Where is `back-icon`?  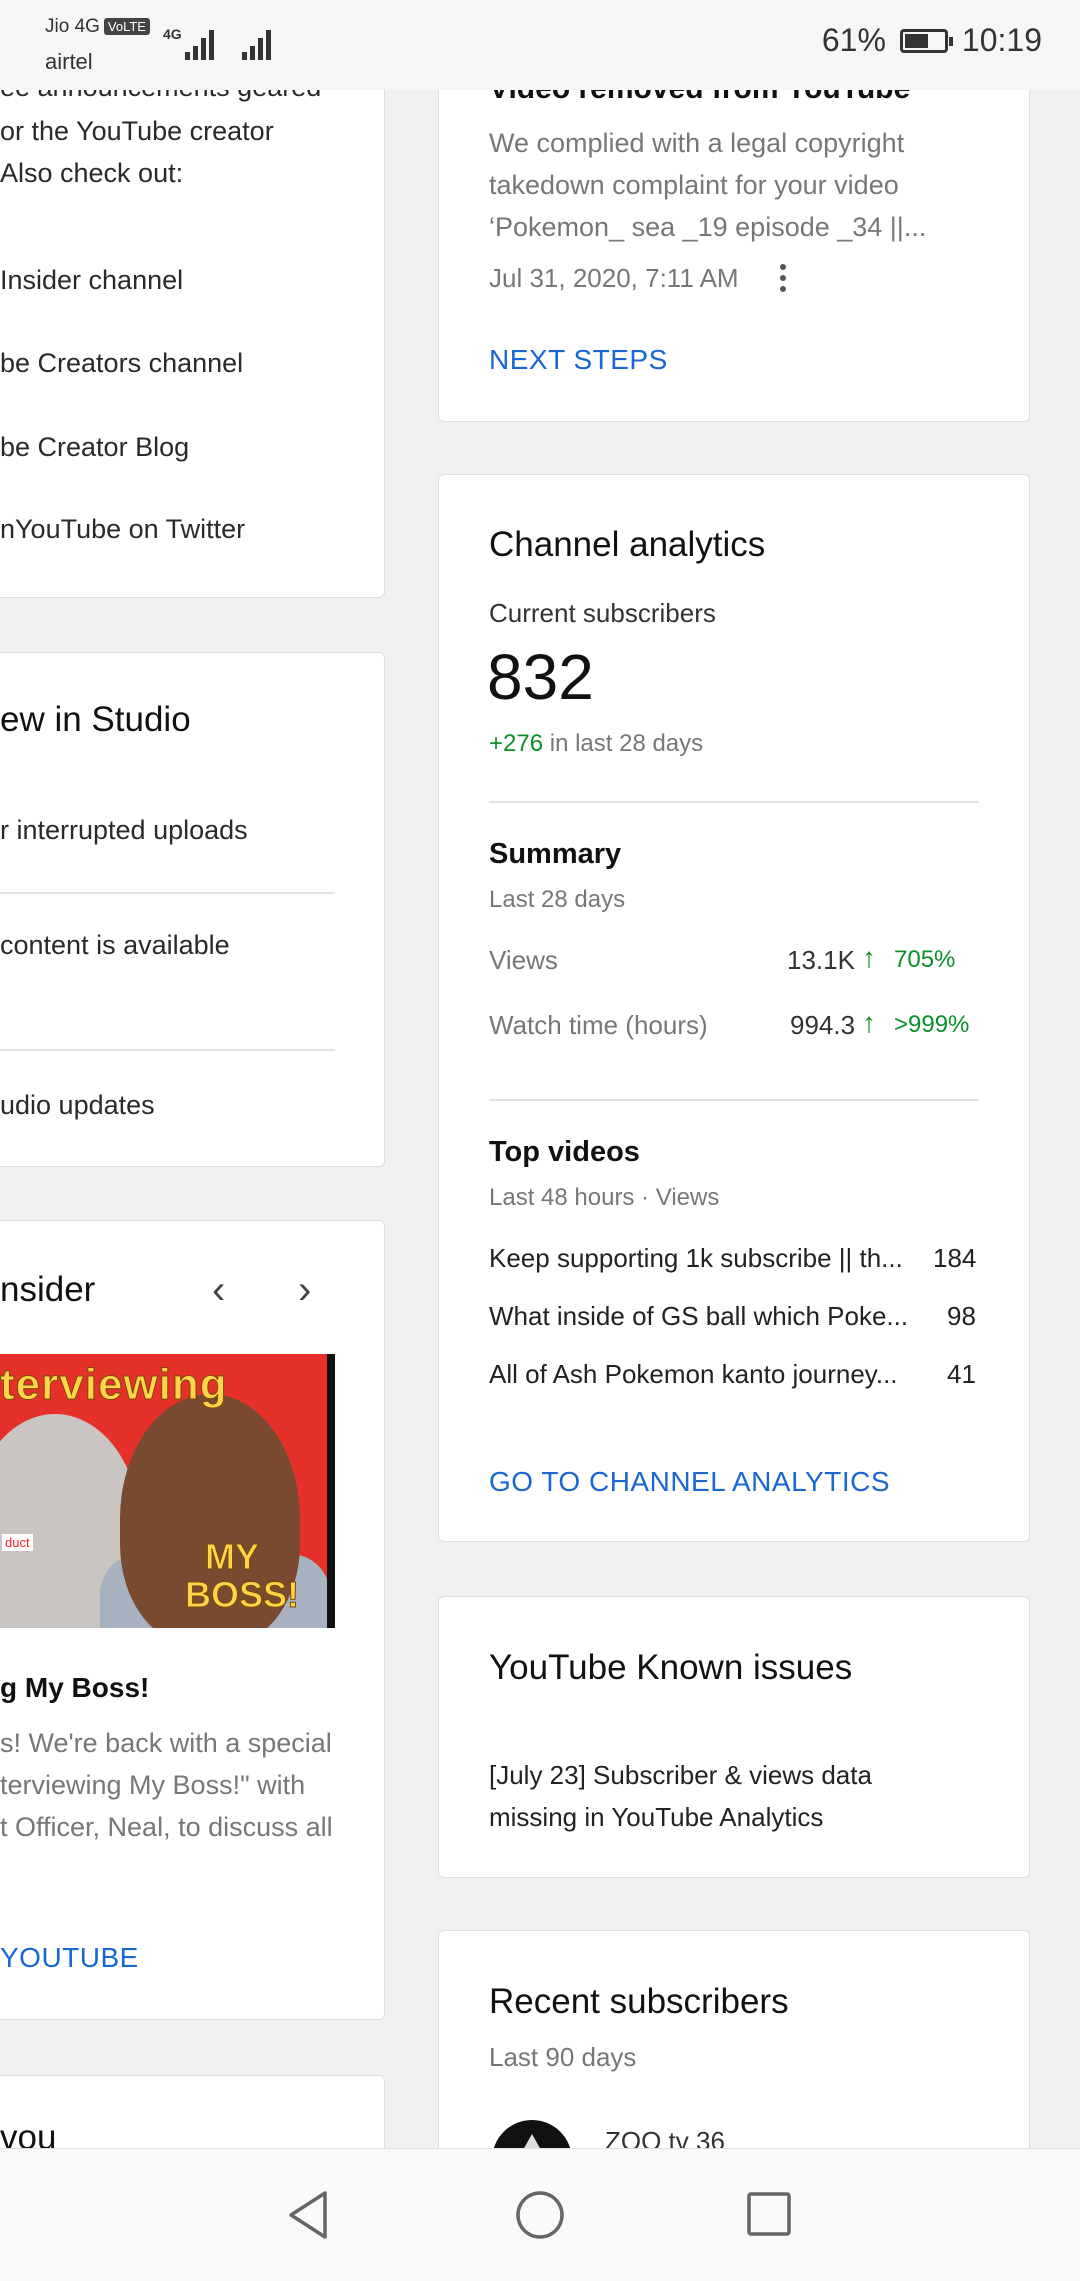 back-icon is located at coordinates (308, 2215).